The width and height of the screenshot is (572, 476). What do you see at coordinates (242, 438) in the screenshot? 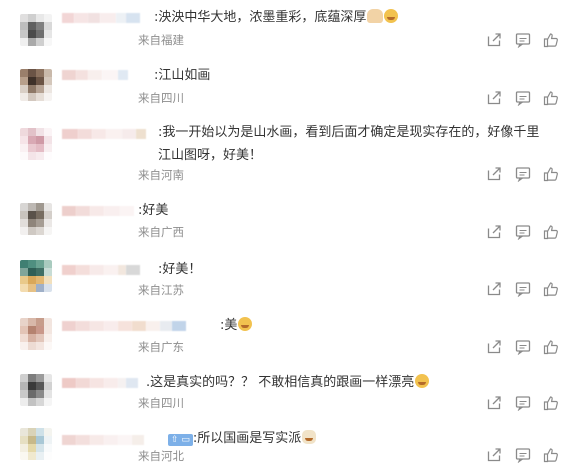
I see `comment-text: ⇧ ▭:所以国画是写实派` at bounding box center [242, 438].